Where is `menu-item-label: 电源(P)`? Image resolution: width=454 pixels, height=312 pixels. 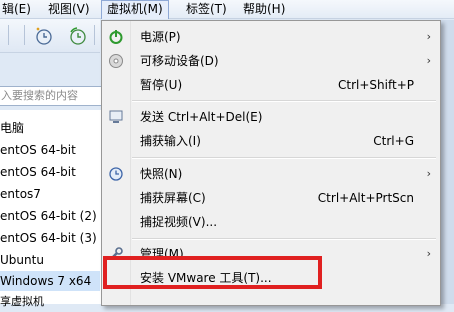
menu-item-label: 电源(P) is located at coordinates (160, 37).